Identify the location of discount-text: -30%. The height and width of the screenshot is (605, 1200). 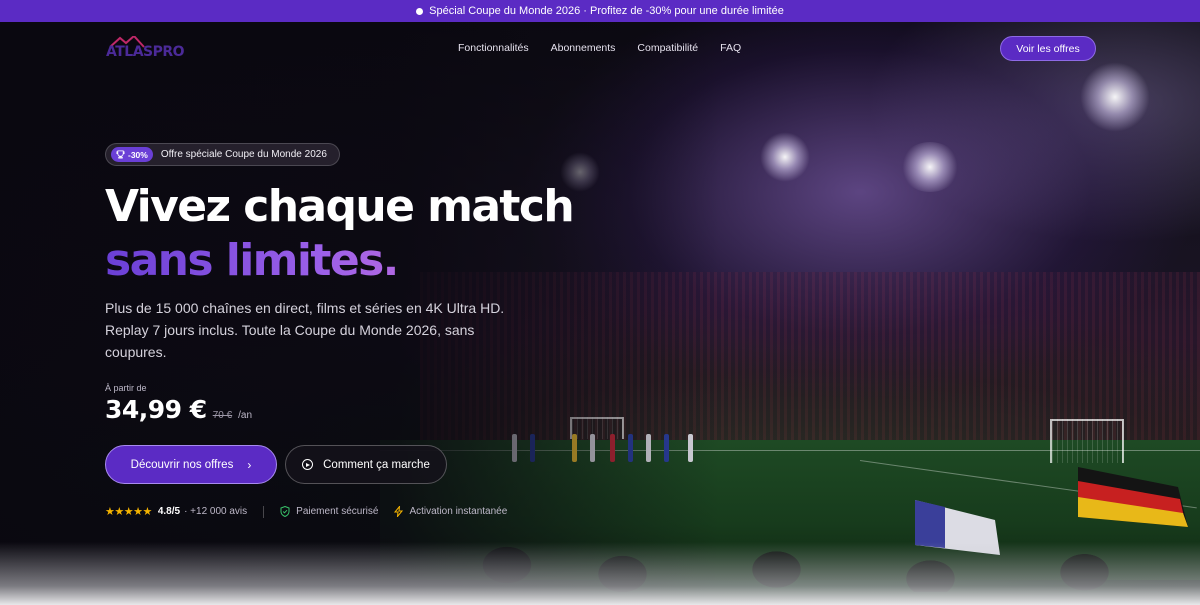
(138, 154).